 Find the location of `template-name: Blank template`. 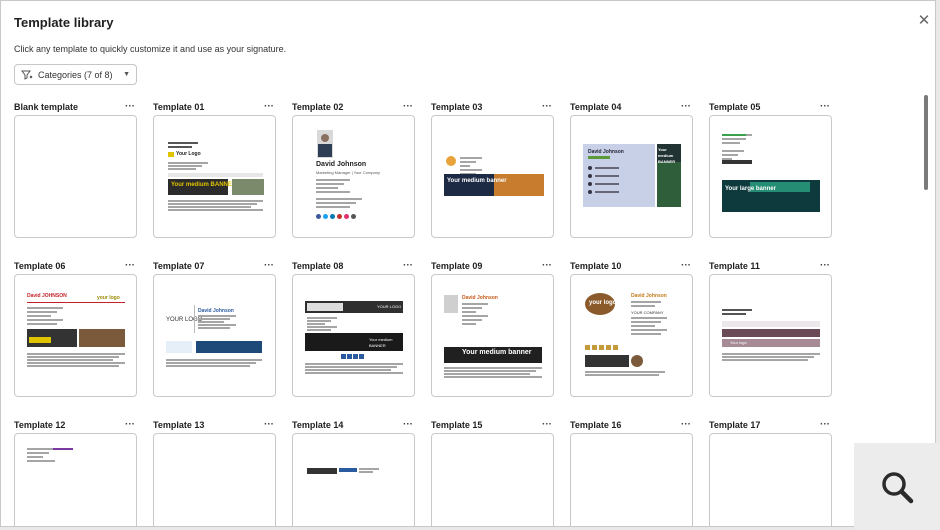

template-name: Blank template is located at coordinates (46, 106).